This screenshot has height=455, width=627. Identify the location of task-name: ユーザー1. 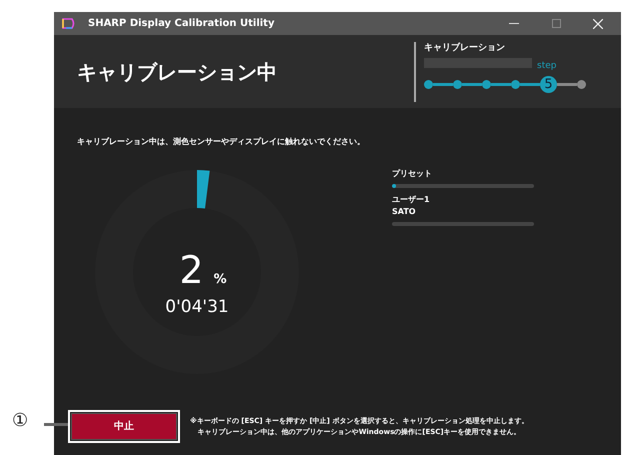
(411, 200).